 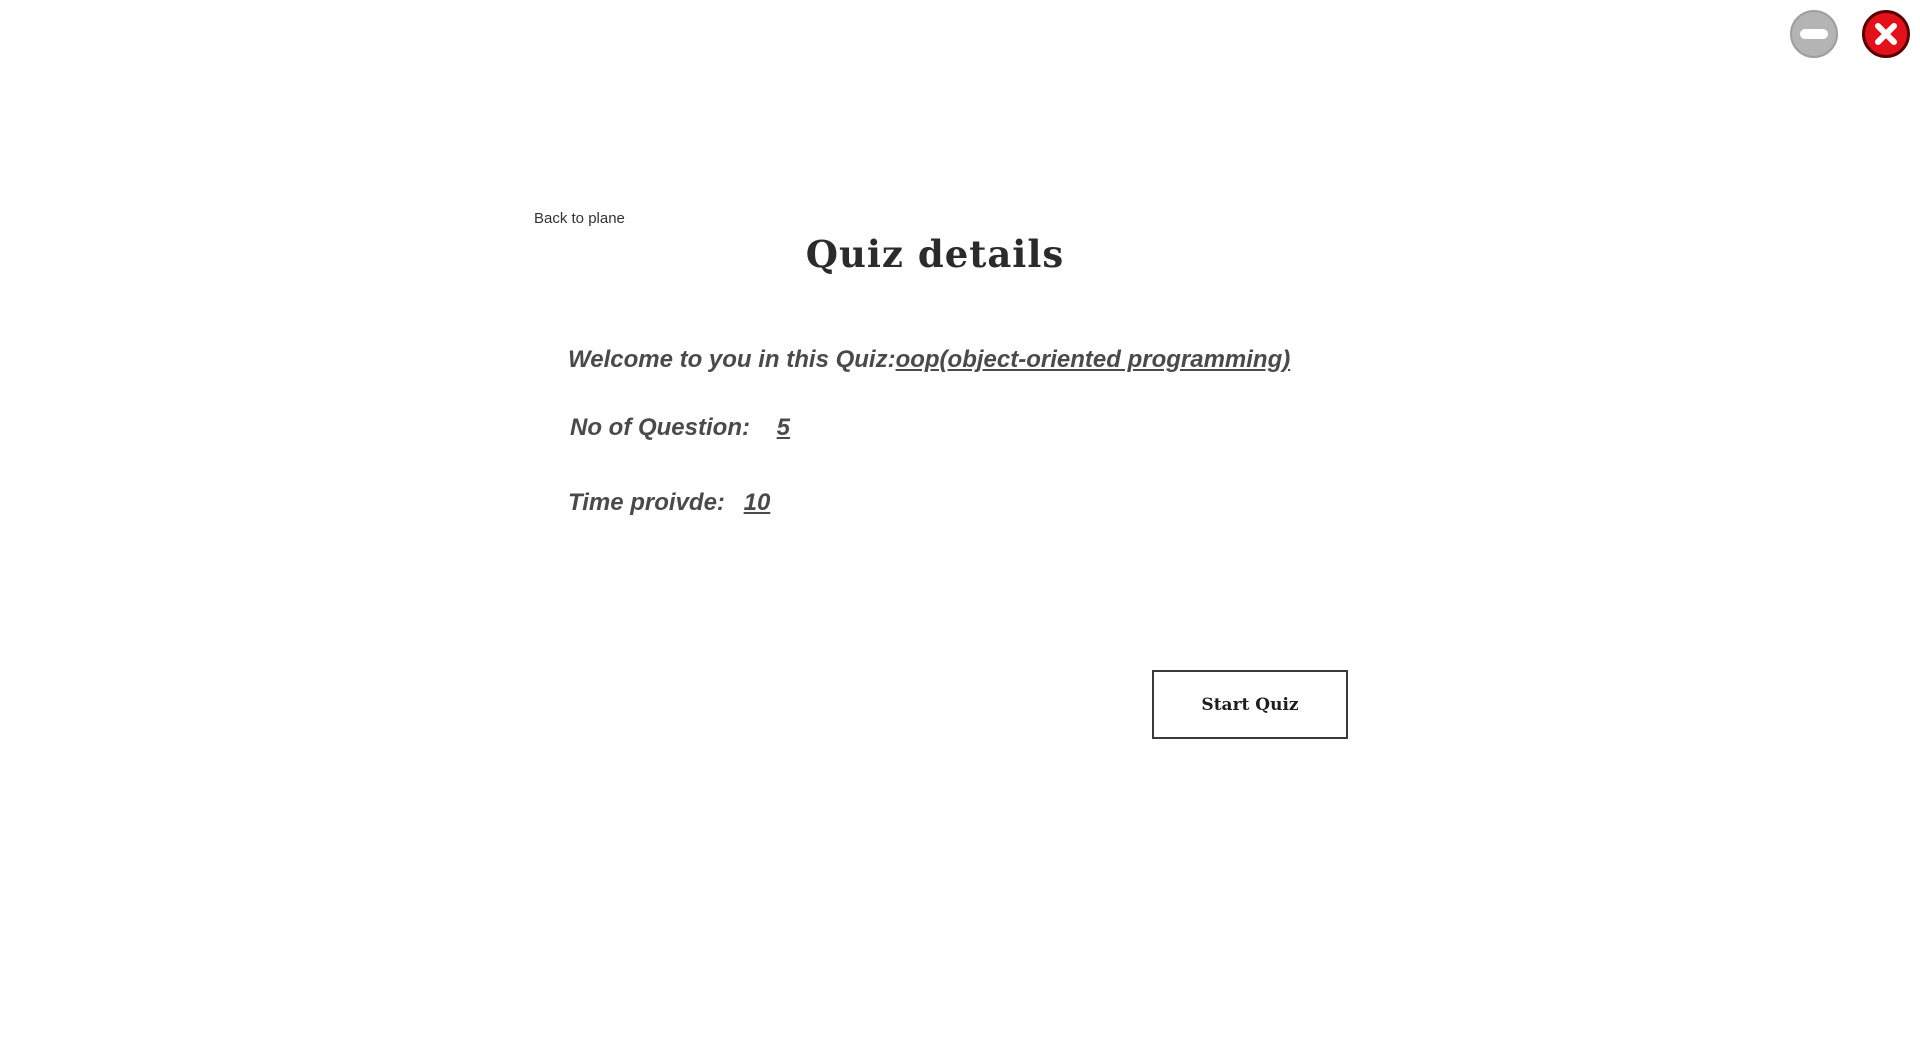 I want to click on time-provided-value: 10, so click(x=757, y=502).